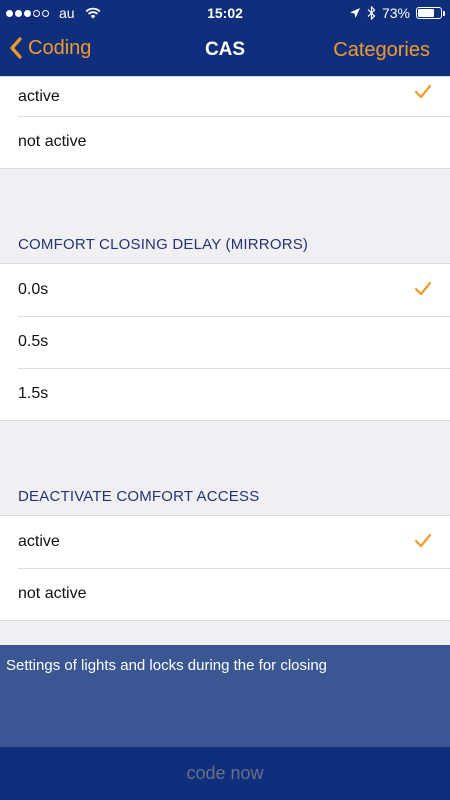 The height and width of the screenshot is (800, 450). Describe the element at coordinates (33, 393) in the screenshot. I see `option-label: 1.5s` at that location.